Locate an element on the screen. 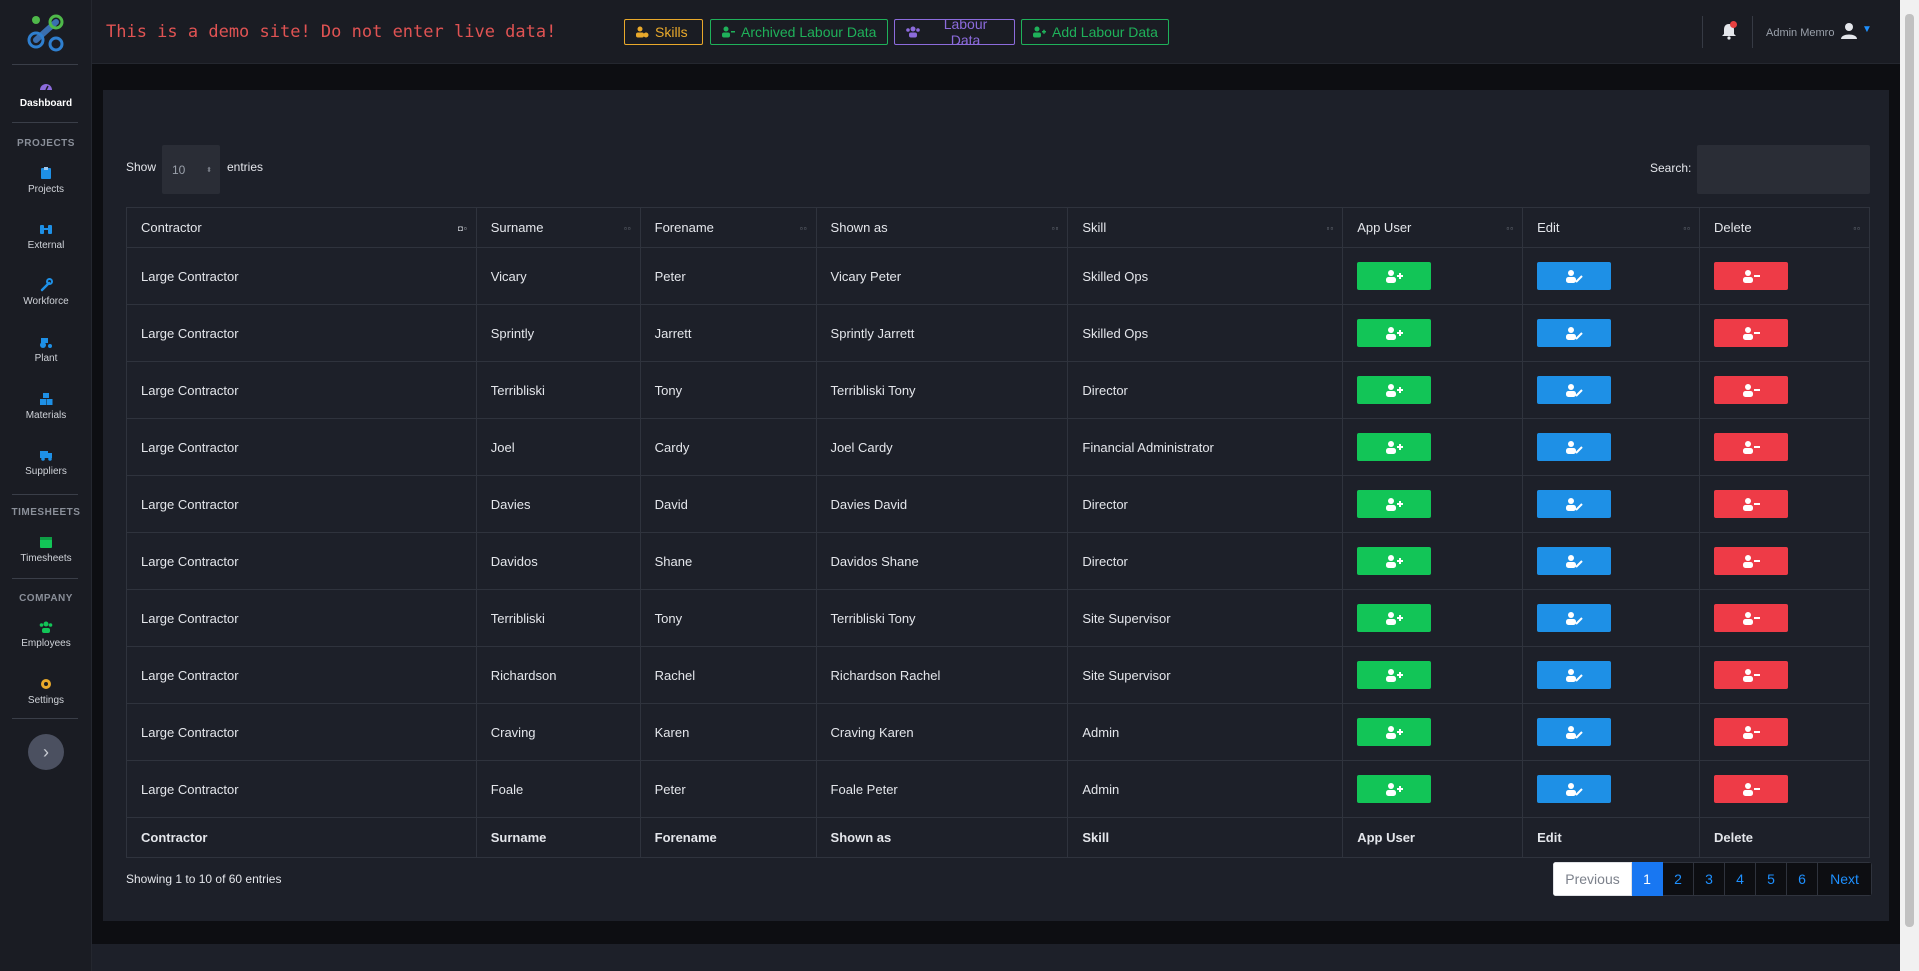 Image resolution: width=1919 pixels, height=971 pixels. cell-shown-as: Vicary Peter is located at coordinates (942, 276).